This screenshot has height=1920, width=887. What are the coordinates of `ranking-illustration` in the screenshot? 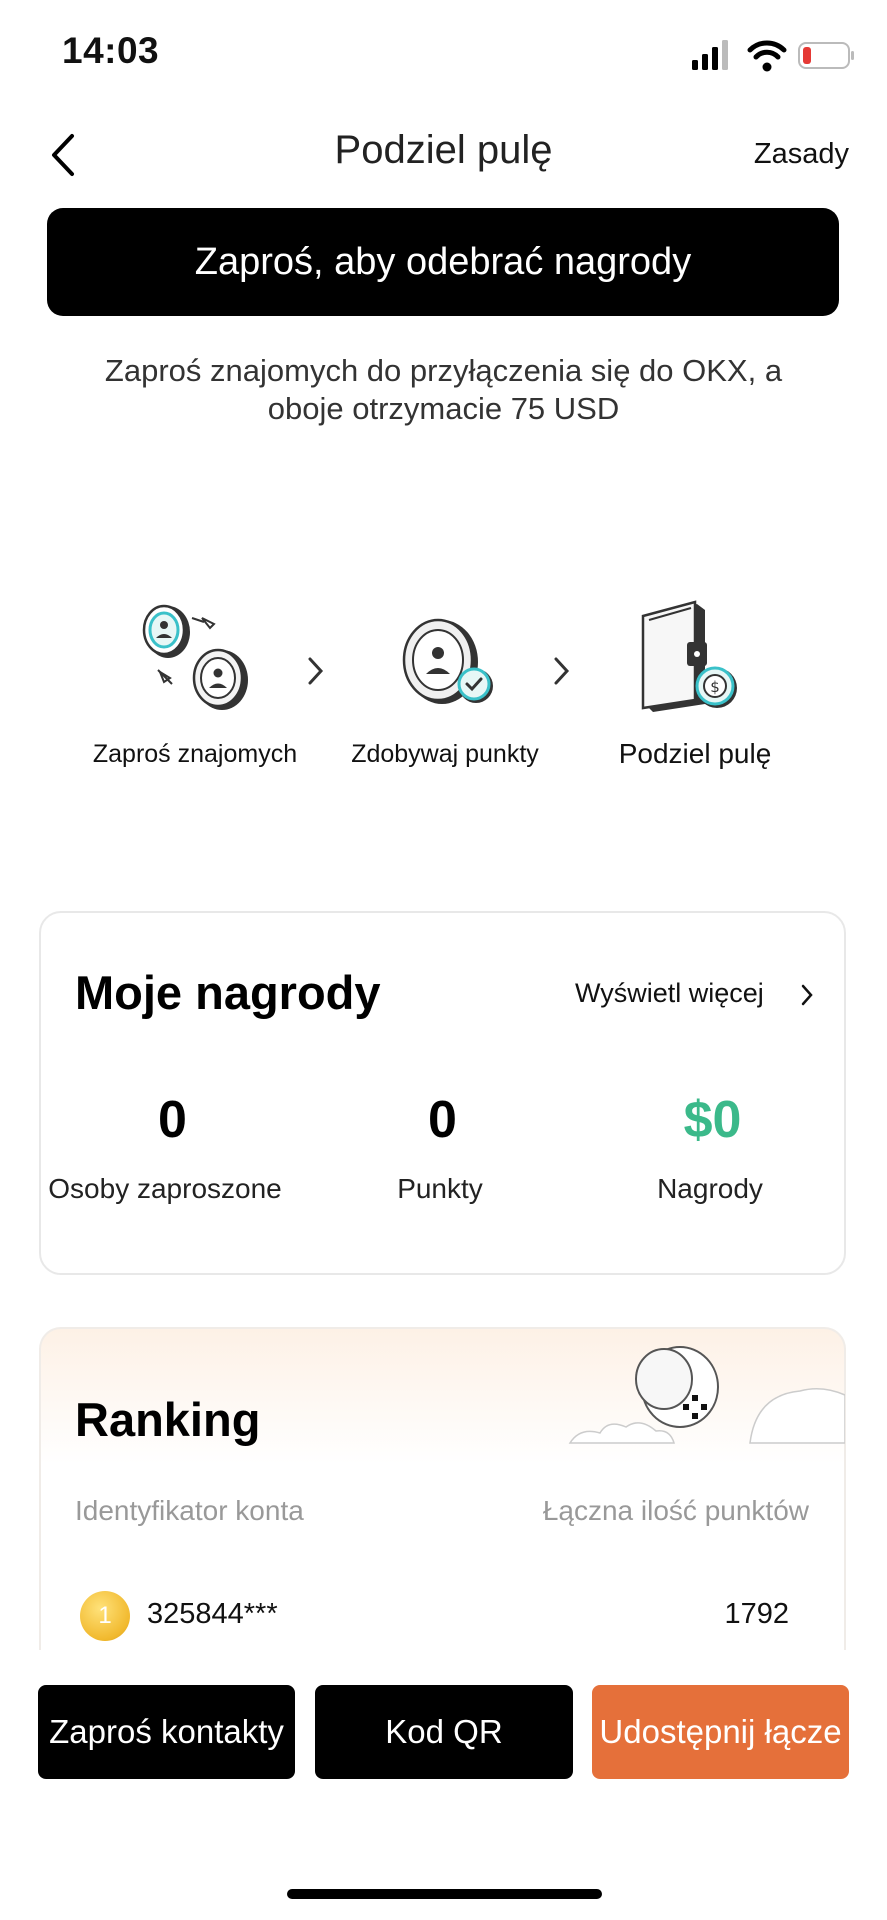 It's located at (706, 1395).